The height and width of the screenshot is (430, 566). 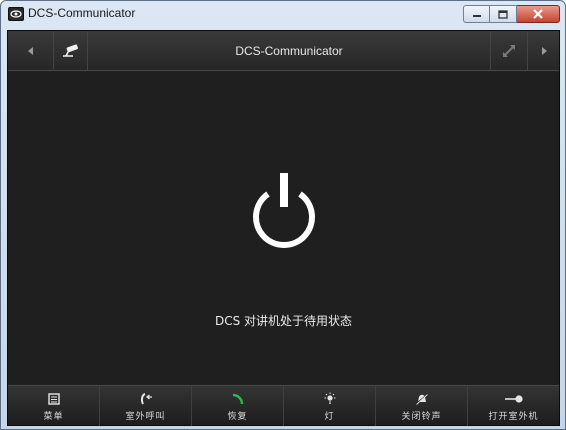 I want to click on window-controls, so click(x=511, y=14).